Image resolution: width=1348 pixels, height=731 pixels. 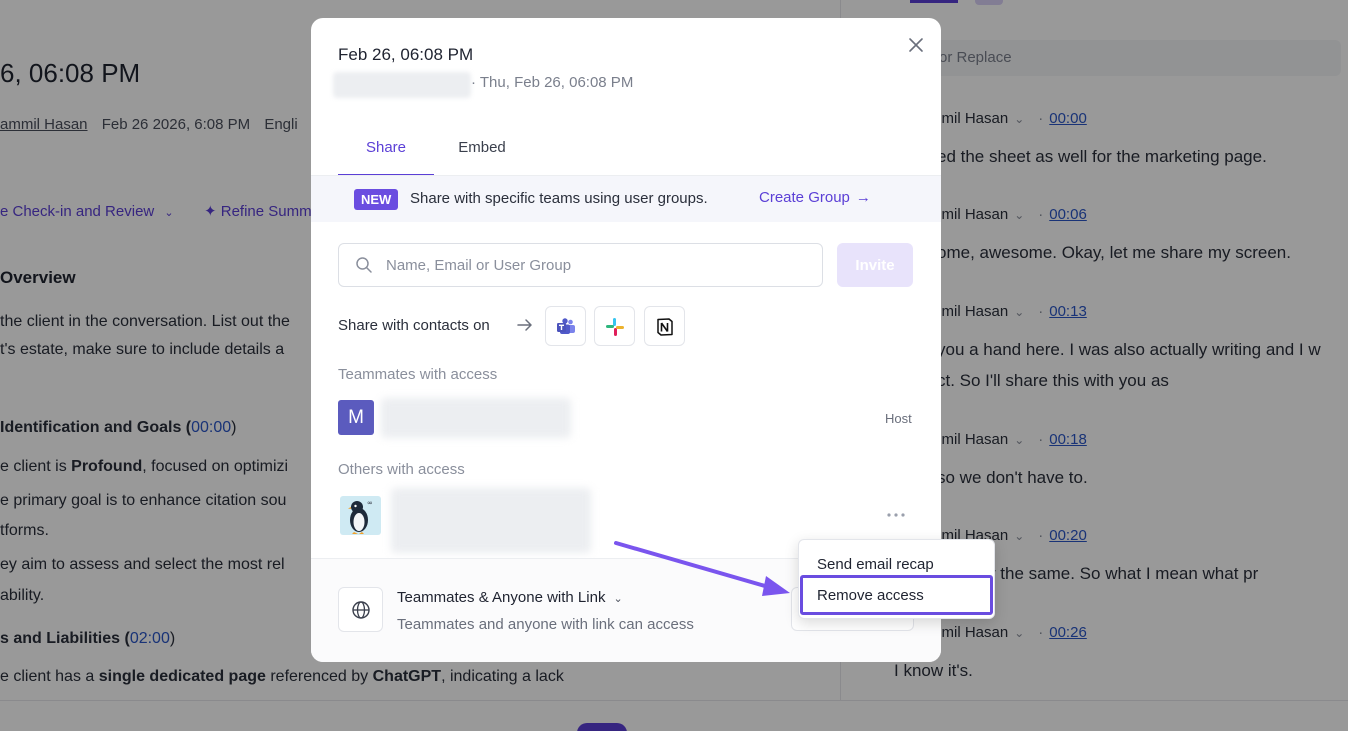 I want to click on create-group-link: Create Group →, so click(x=815, y=197).